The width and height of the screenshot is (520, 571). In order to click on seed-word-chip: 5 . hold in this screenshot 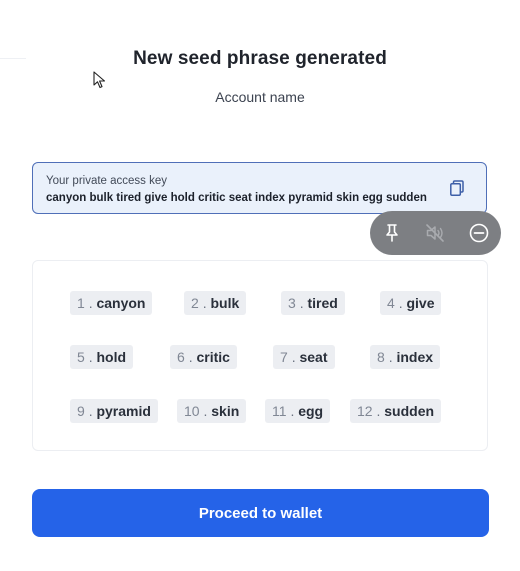, I will do `click(102, 357)`.